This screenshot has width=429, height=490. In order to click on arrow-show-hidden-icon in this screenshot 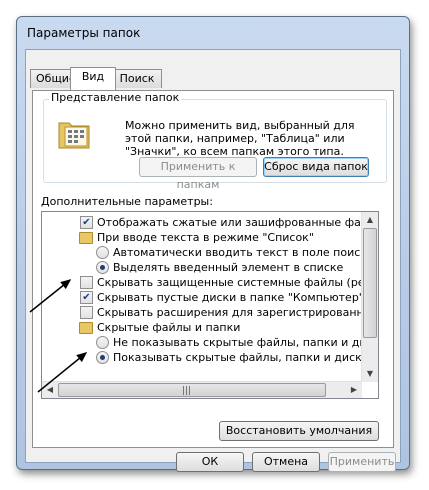, I will do `click(62, 372)`.